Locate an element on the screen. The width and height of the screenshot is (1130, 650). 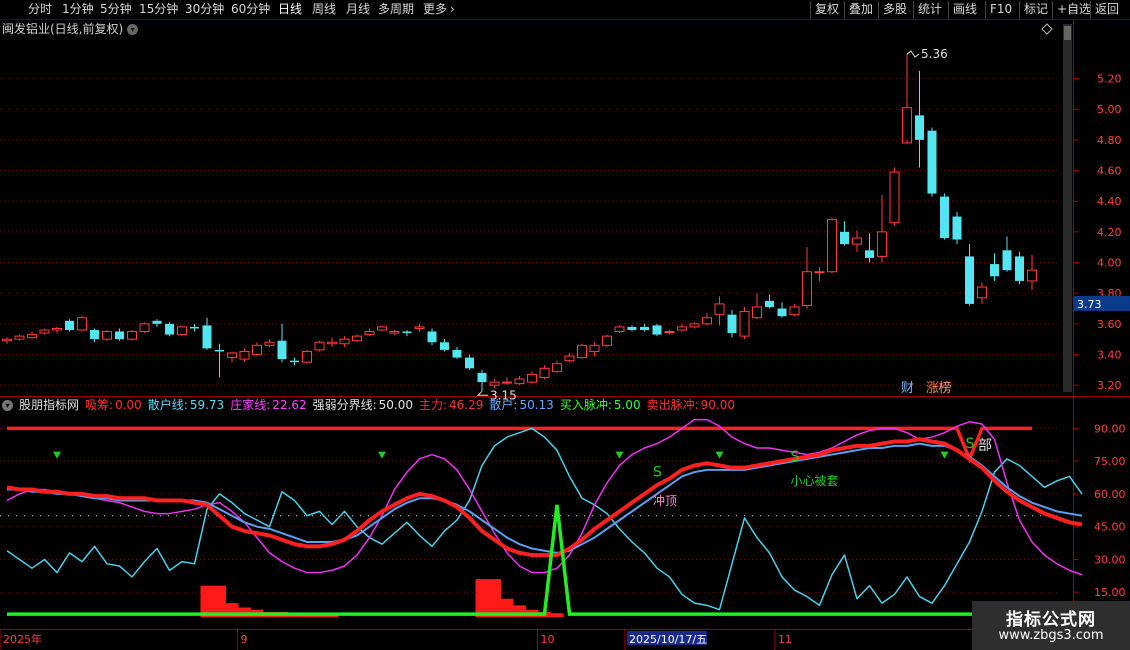
event-marker-label: 涨 is located at coordinates (932, 388).